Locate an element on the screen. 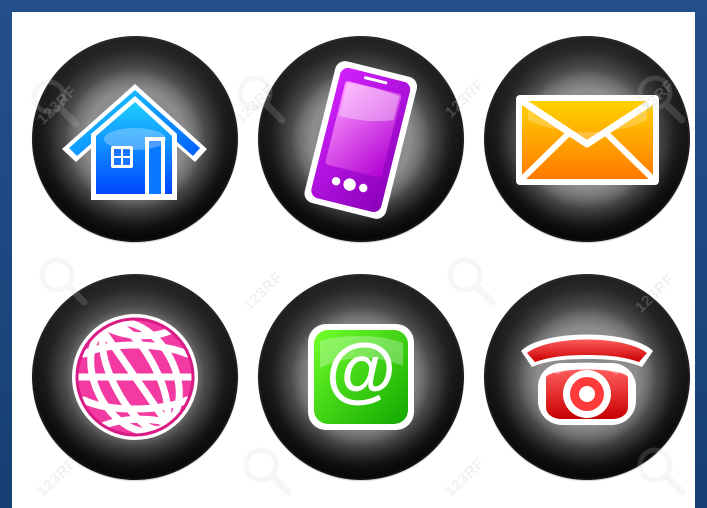  phone-icon is located at coordinates (361, 139).